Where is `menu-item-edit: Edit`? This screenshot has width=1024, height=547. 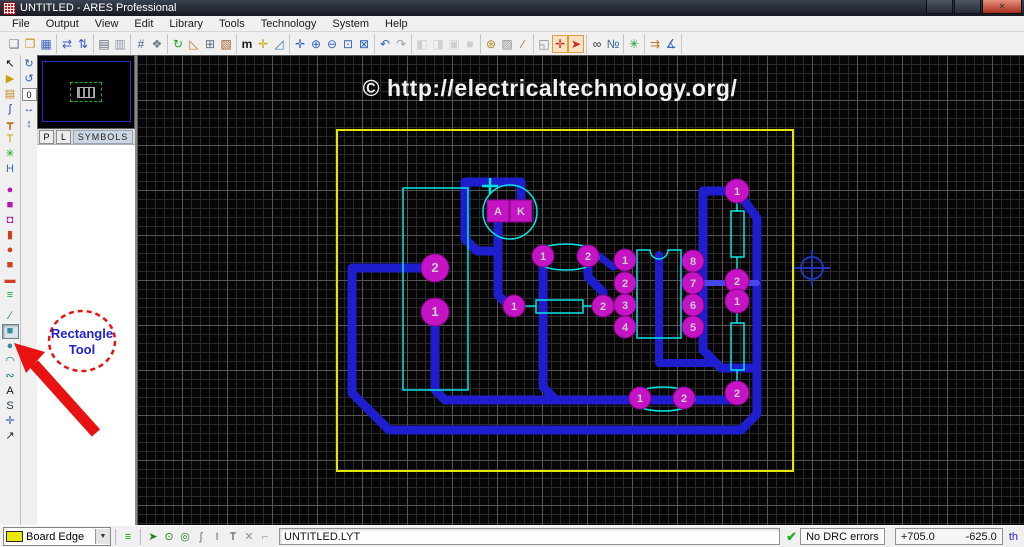
menu-item-edit: Edit is located at coordinates (143, 23).